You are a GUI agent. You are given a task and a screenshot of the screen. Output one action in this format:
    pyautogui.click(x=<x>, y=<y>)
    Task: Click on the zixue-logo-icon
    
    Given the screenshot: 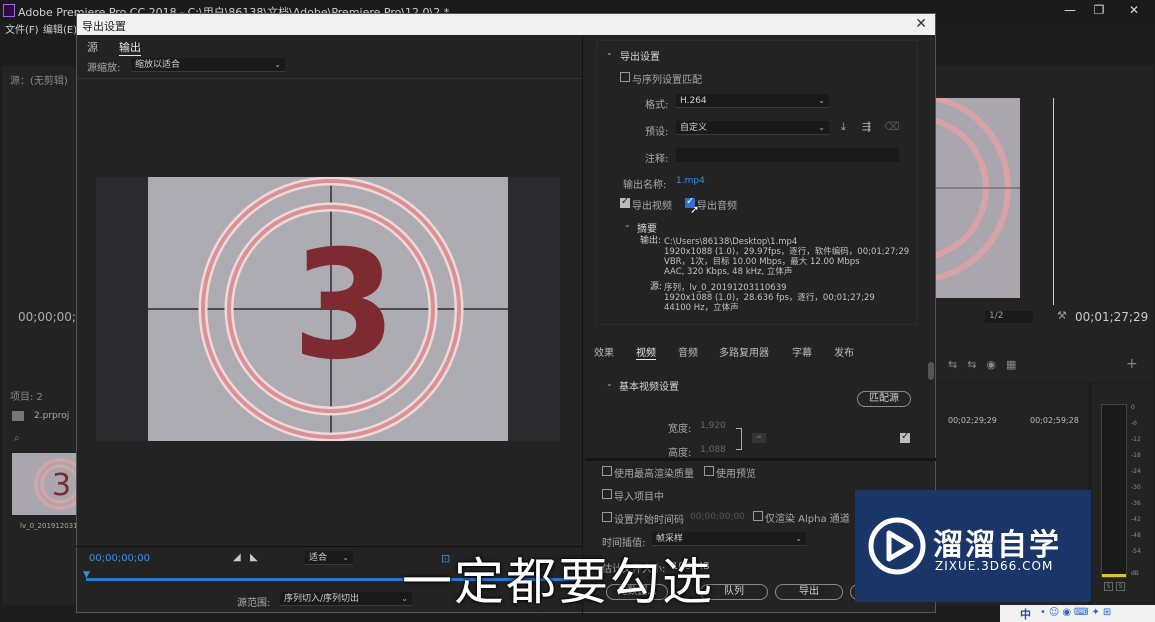 What is the action you would take?
    pyautogui.click(x=897, y=546)
    